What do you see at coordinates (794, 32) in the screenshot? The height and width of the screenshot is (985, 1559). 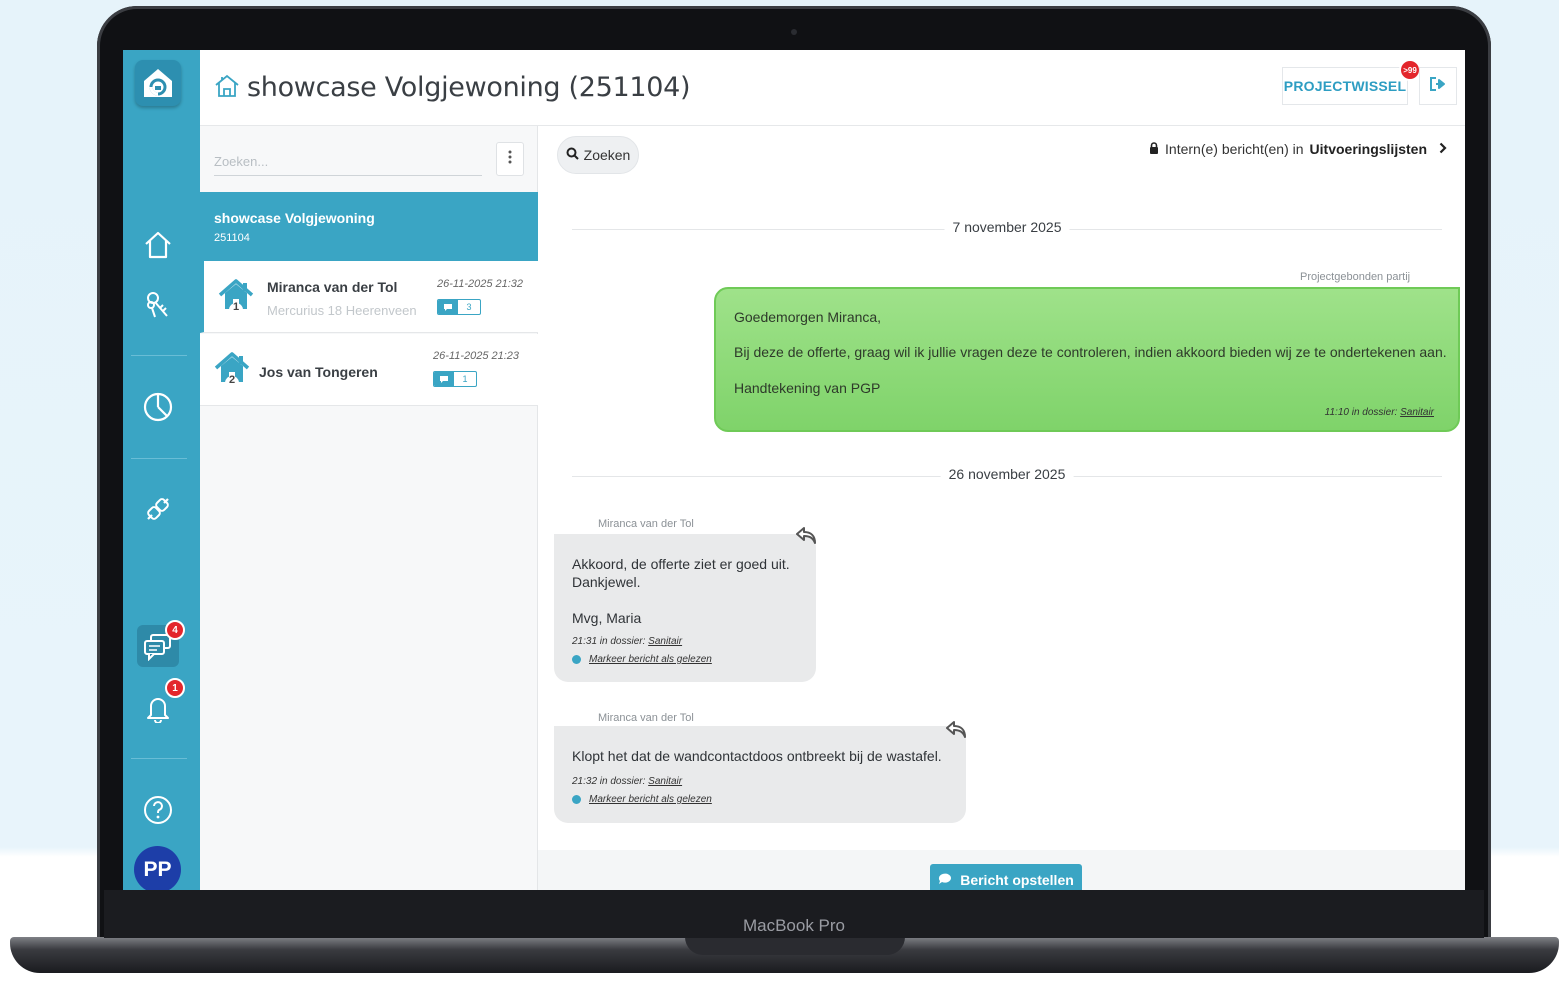 I see `webcam` at bounding box center [794, 32].